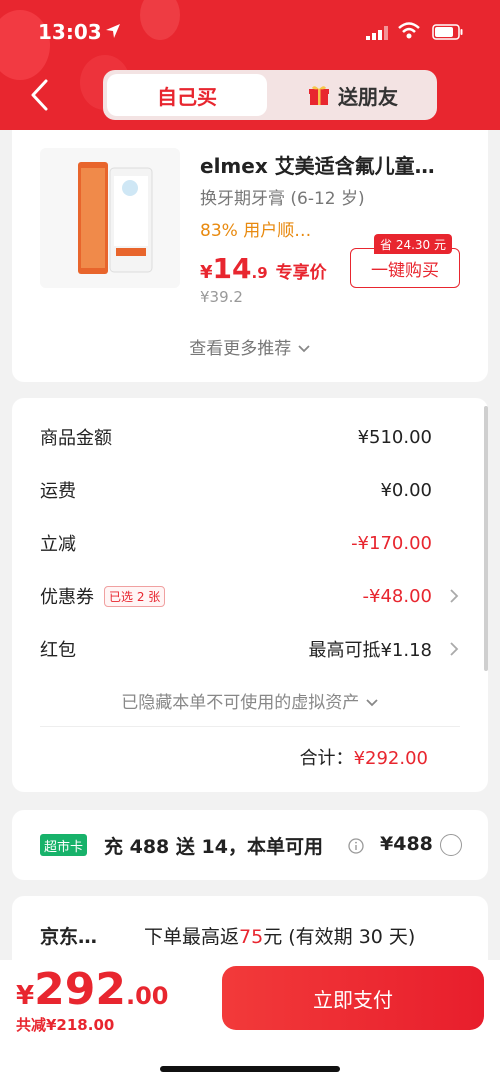  I want to click on tab-self-buy: 自己买, so click(187, 95).